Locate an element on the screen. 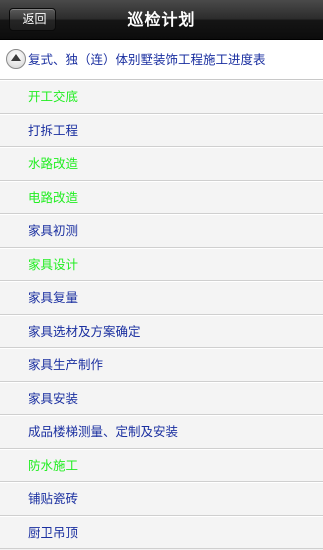  list-item: 家具安装 is located at coordinates (161, 398).